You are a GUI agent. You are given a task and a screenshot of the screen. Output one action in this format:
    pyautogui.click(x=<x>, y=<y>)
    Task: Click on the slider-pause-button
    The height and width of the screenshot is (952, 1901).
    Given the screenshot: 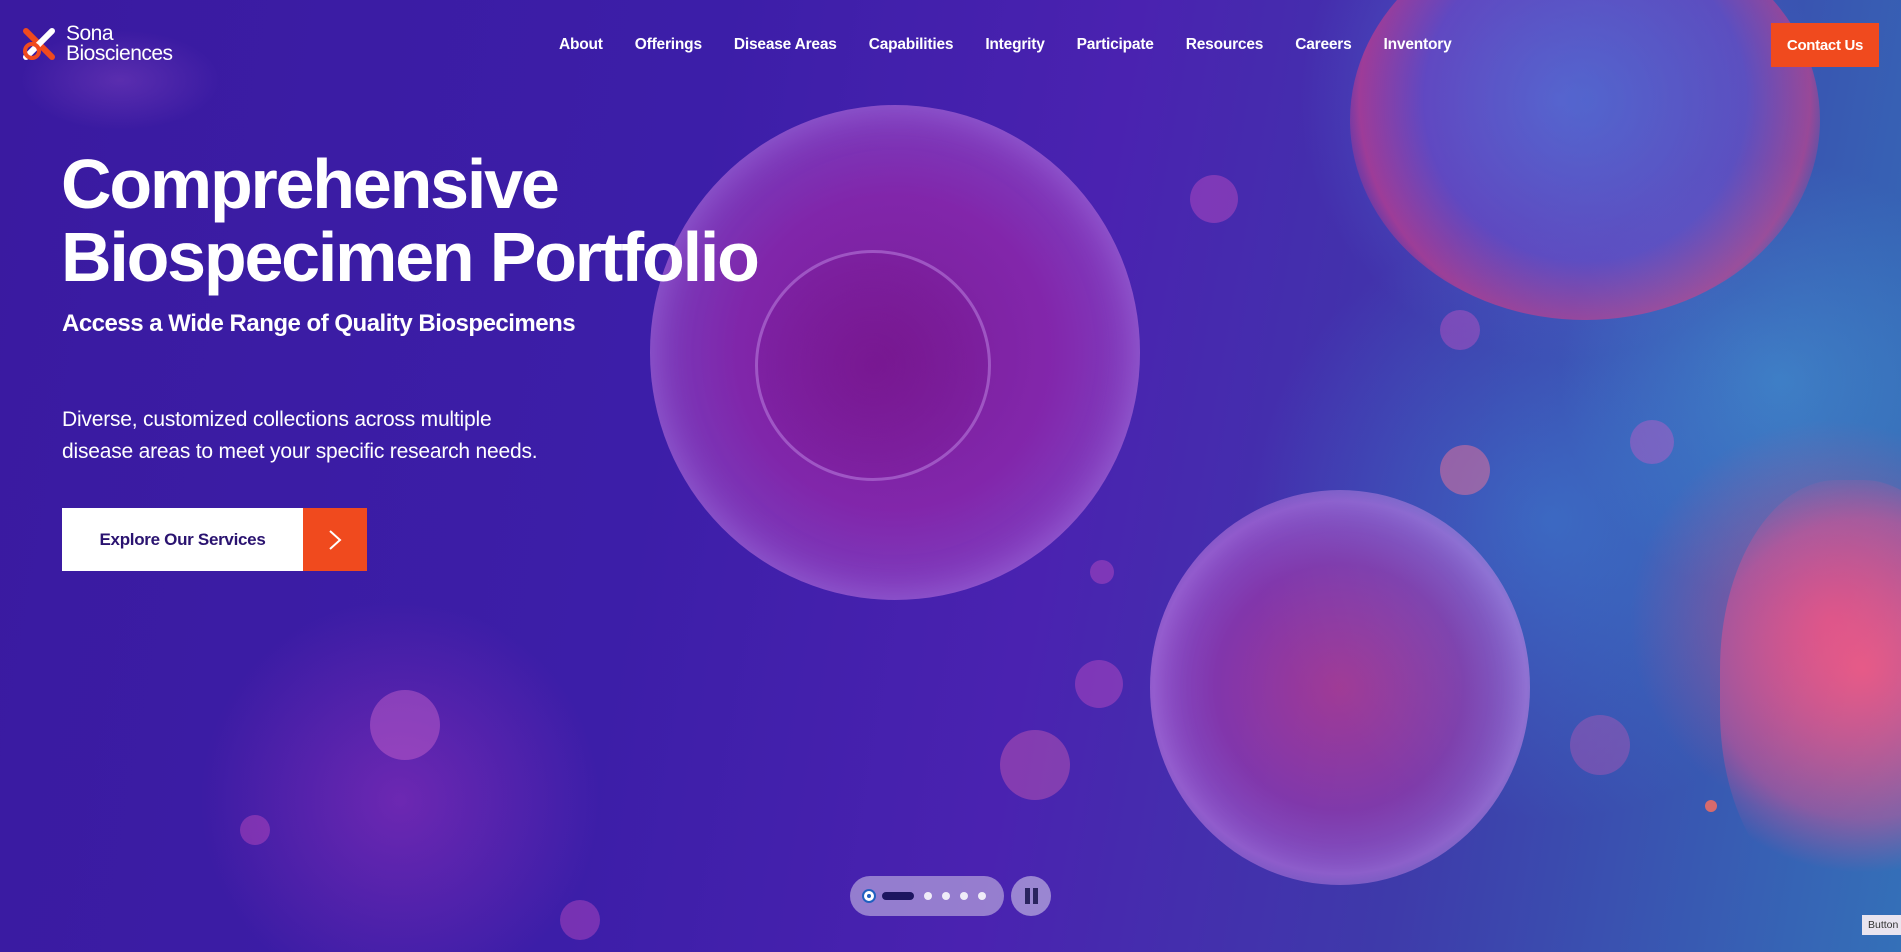 What is the action you would take?
    pyautogui.click(x=1031, y=896)
    